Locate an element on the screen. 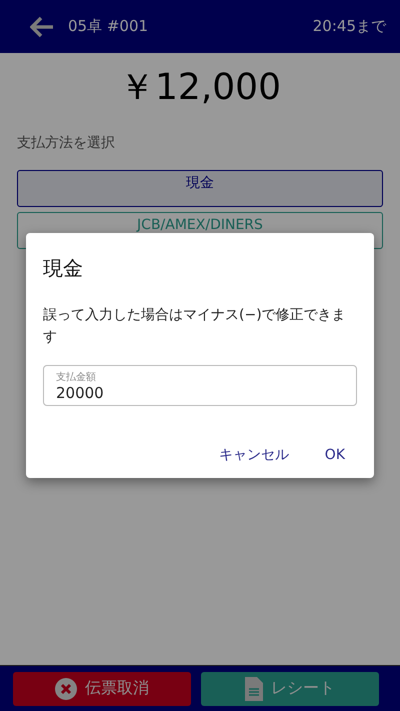 The height and width of the screenshot is (711, 400). document-icon is located at coordinates (254, 688).